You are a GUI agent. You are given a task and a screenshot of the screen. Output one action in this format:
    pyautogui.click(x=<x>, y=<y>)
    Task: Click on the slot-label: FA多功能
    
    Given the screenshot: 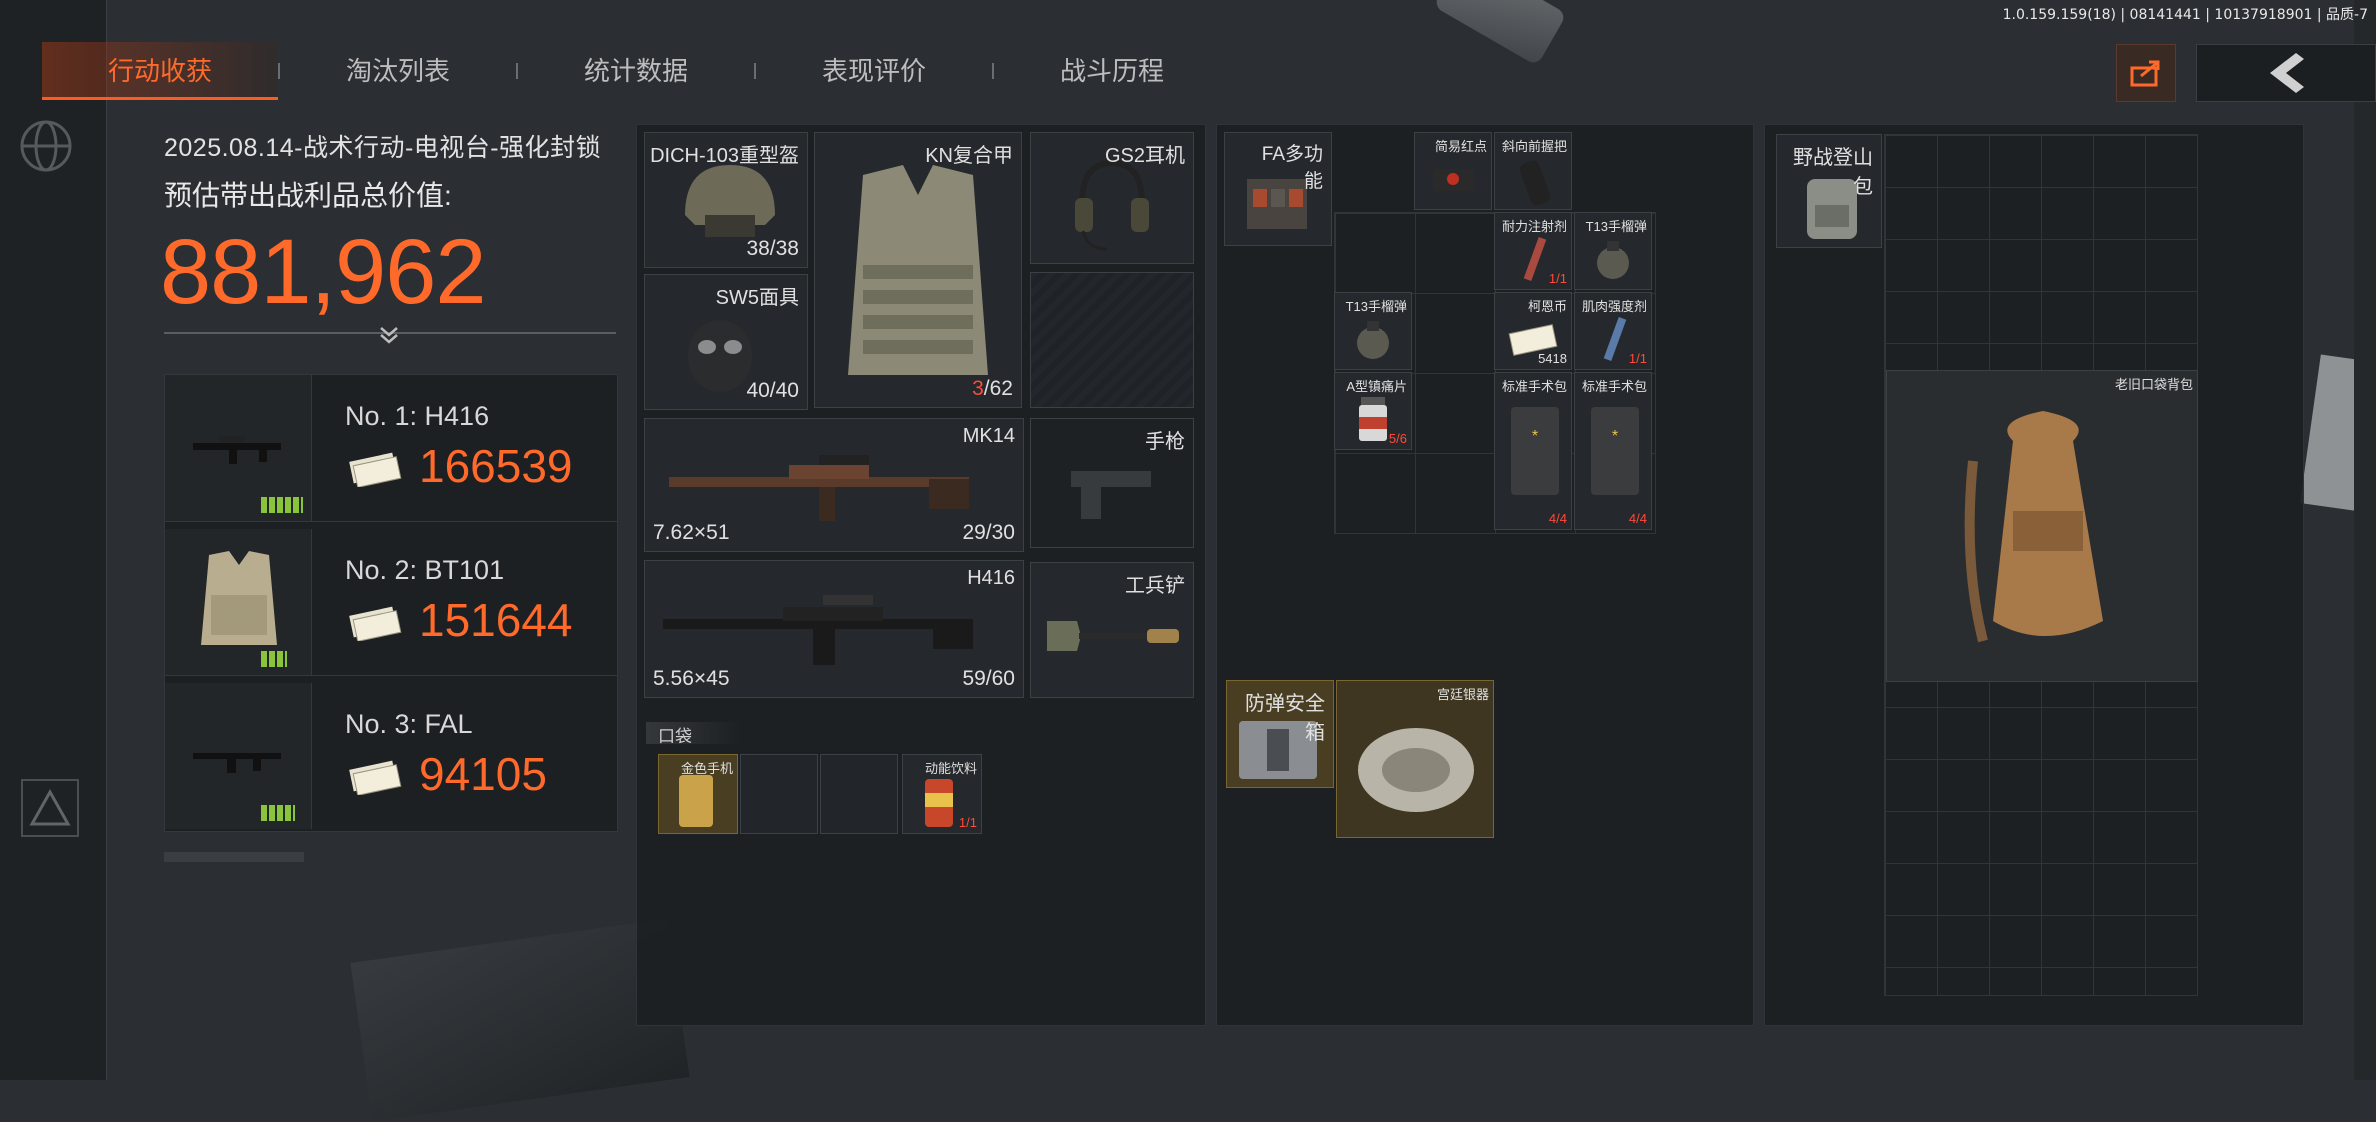 What is the action you would take?
    pyautogui.click(x=1292, y=168)
    